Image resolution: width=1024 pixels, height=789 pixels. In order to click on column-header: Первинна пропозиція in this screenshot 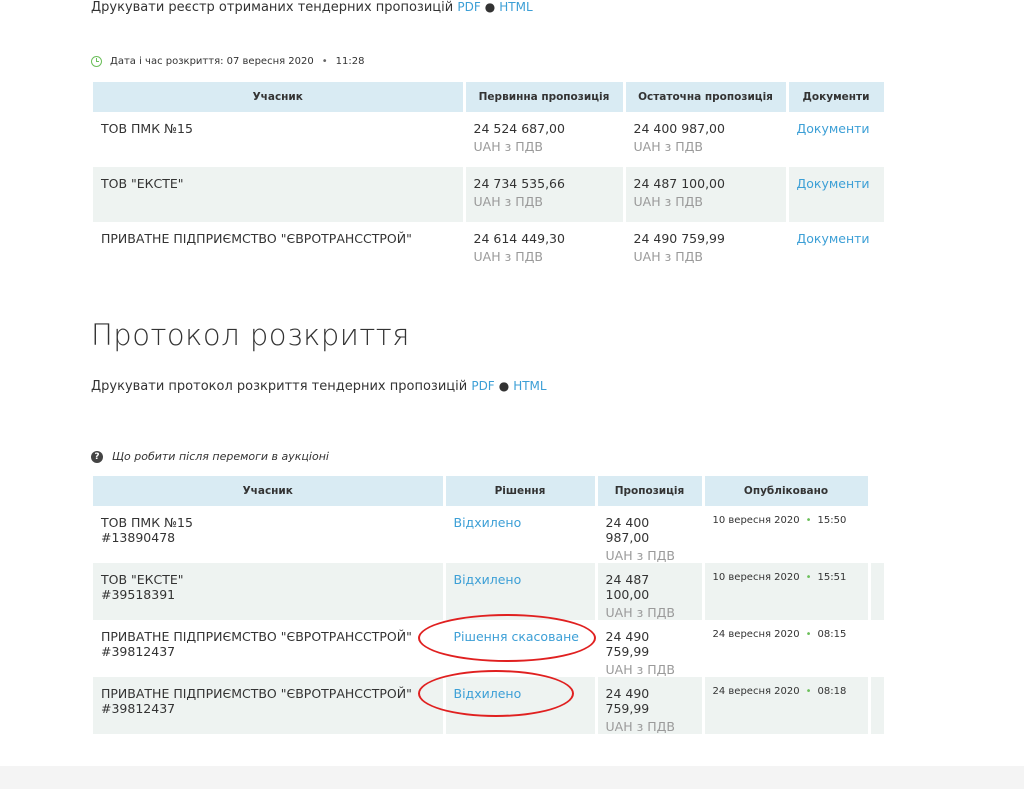, I will do `click(545, 97)`.